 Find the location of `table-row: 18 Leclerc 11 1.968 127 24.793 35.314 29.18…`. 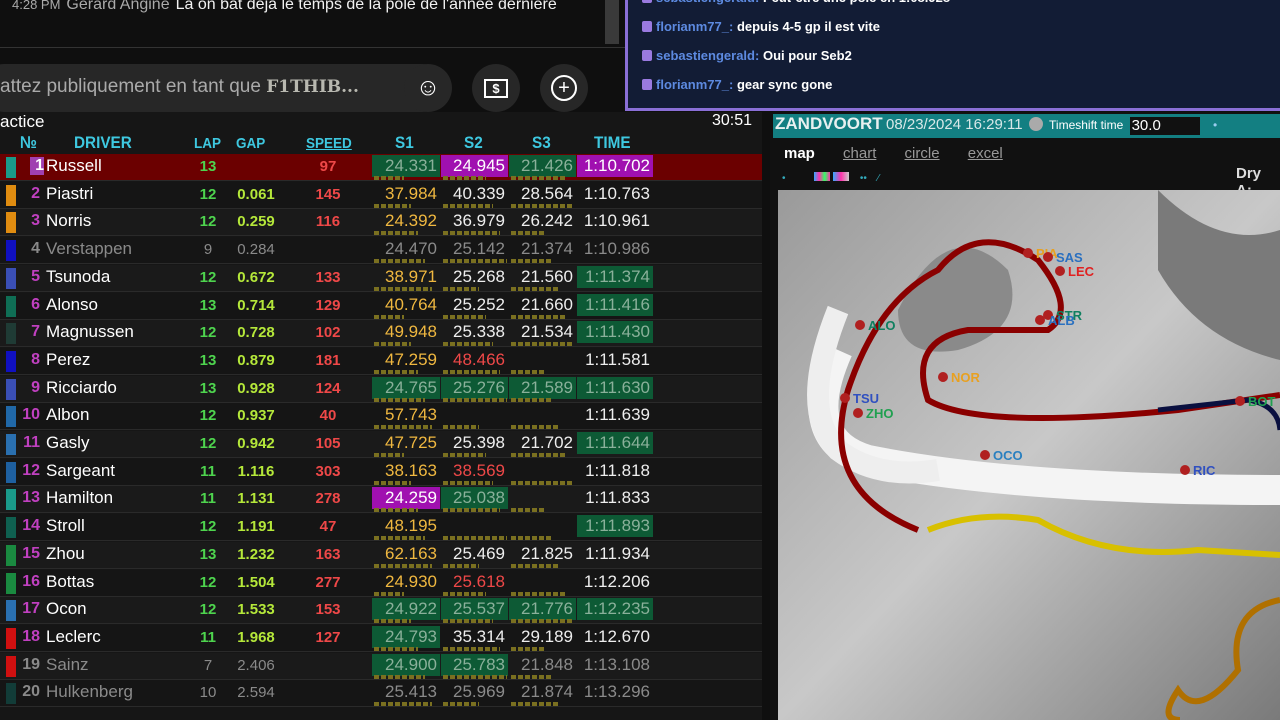

table-row: 18 Leclerc 11 1.968 127 24.793 35.314 29.18… is located at coordinates (381, 638).